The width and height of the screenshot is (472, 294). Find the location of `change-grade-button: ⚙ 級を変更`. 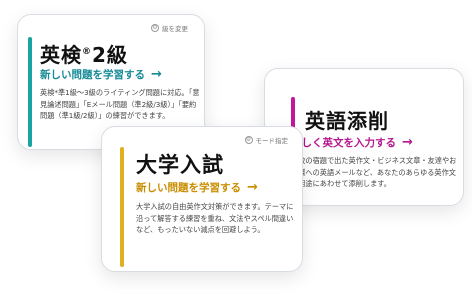

change-grade-button: ⚙ 級を変更 is located at coordinates (169, 28).